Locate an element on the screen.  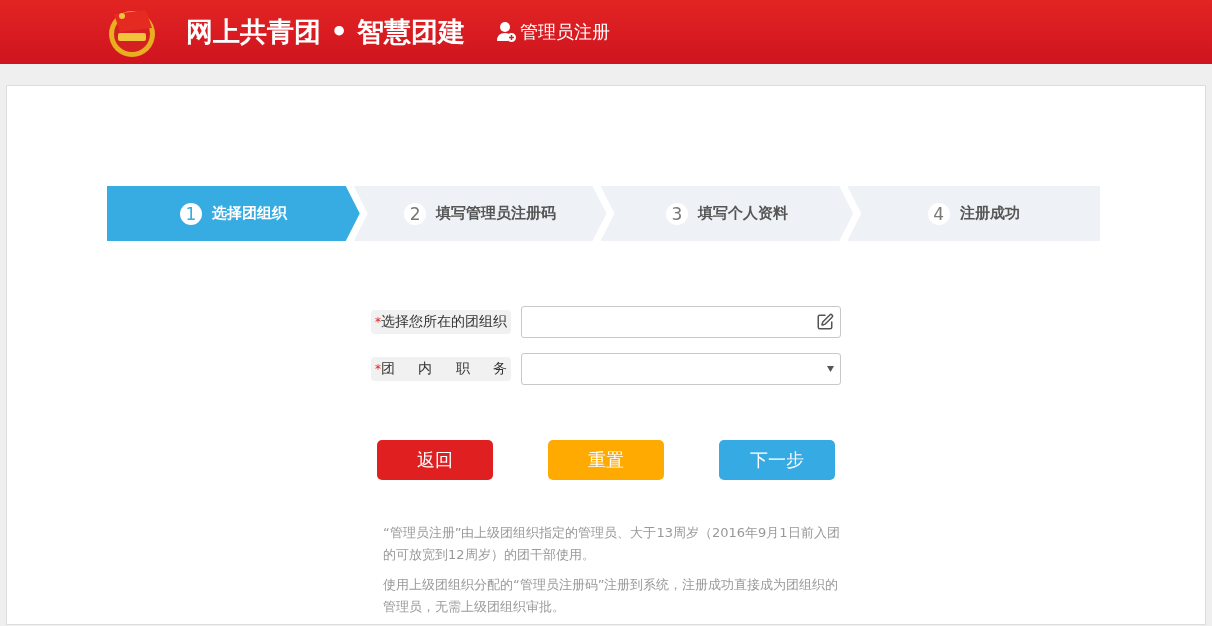
note-text: 使用上级团组织分配的“管理员注册码”注册到系统，注册成功直接成为团组织的管理员，无需上级团组织审批。 is located at coordinates (611, 596).